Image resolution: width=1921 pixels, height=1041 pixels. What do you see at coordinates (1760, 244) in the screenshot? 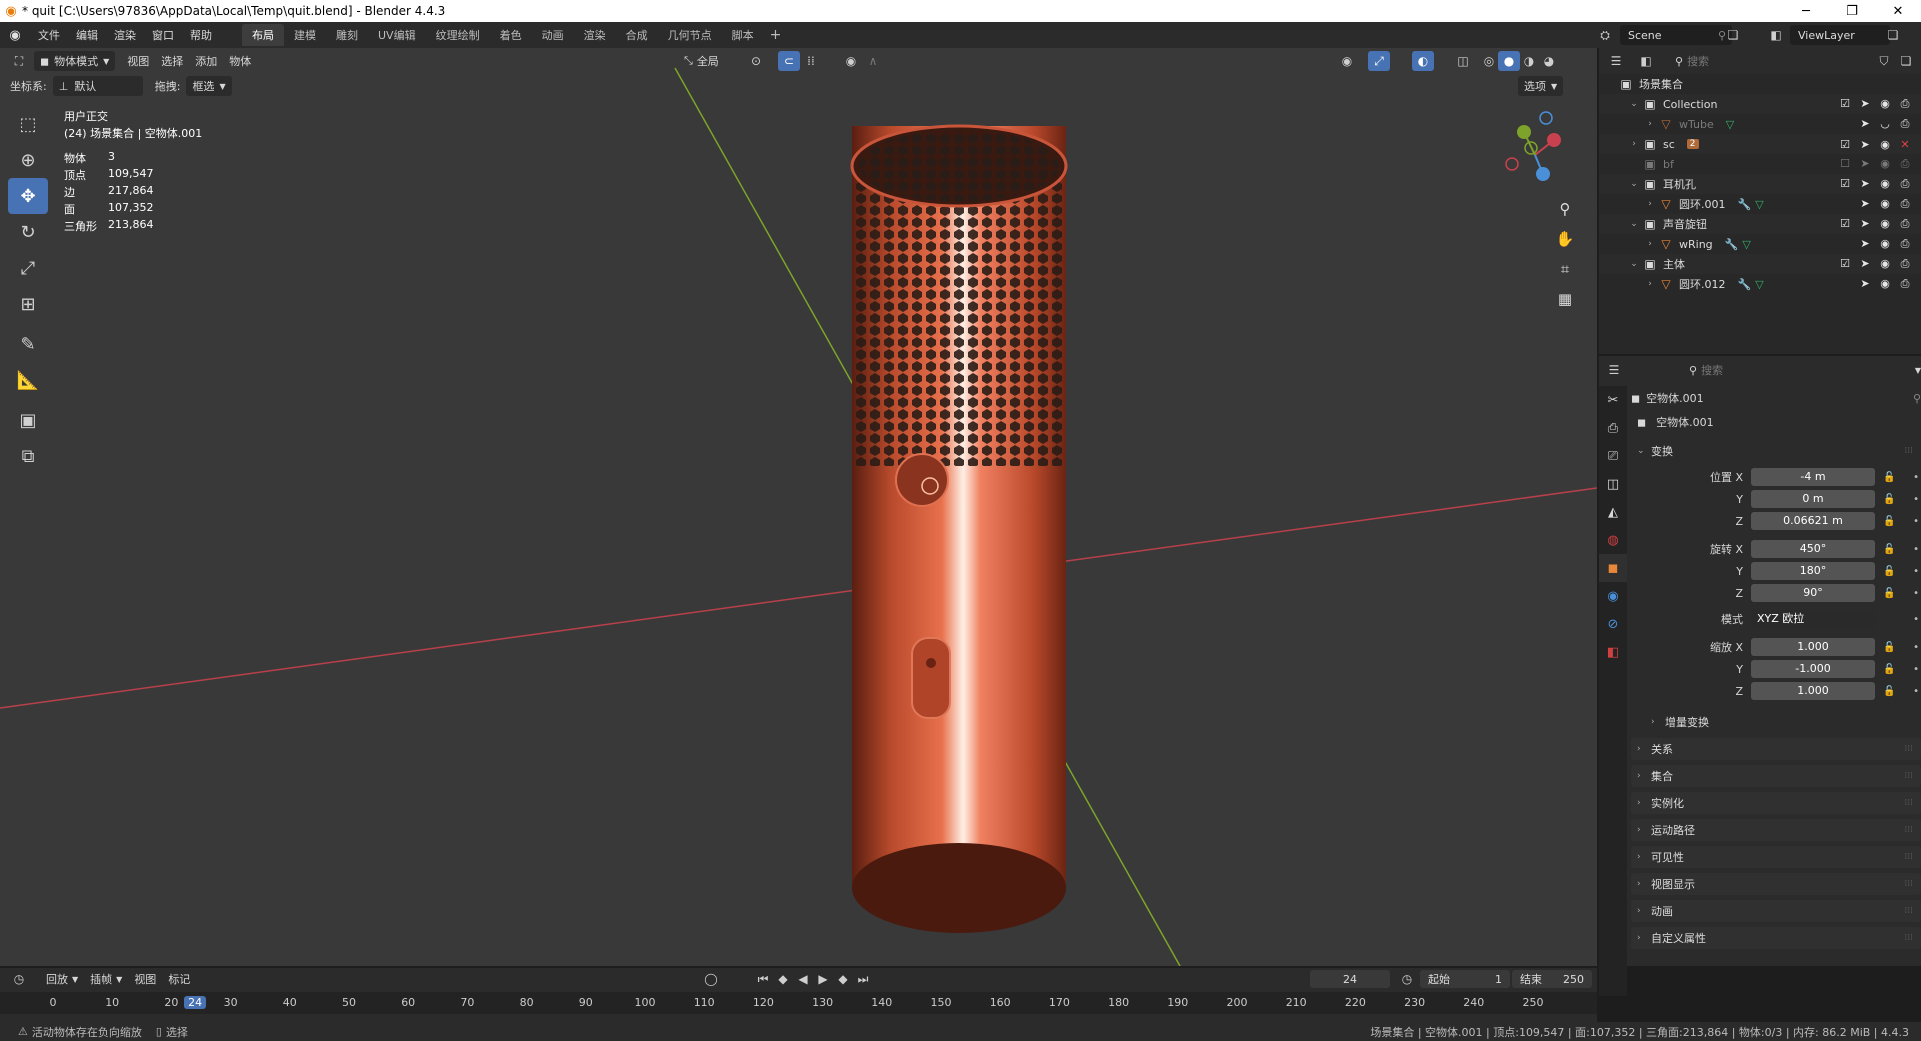
I see `outliner-row-wring: › ▽ wRing 🔧 ▽ ➤ ◉ ⎙` at bounding box center [1760, 244].